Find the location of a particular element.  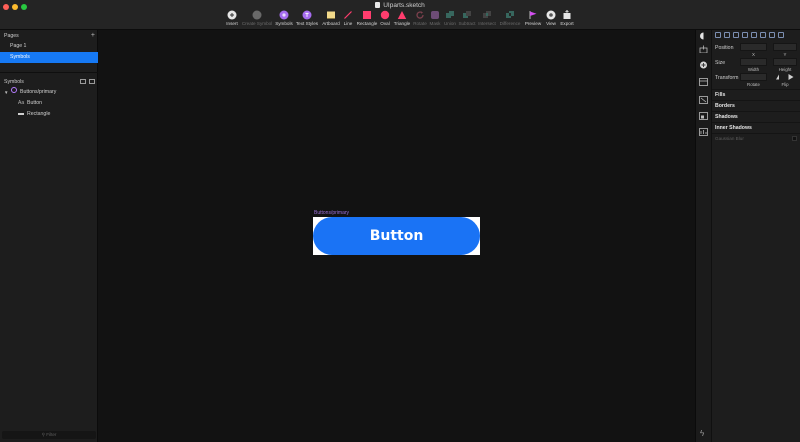

borders-section: Borders is located at coordinates (725, 106).